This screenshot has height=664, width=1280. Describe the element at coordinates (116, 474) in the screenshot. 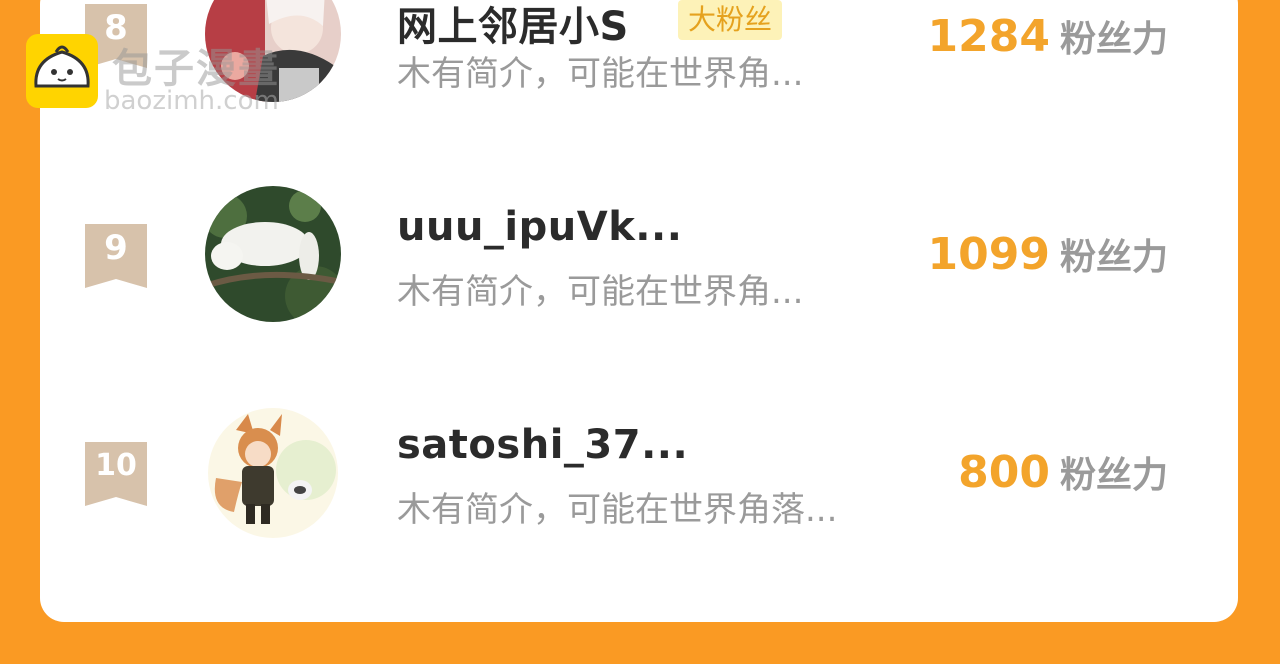

I see `rank-badge: 10` at that location.